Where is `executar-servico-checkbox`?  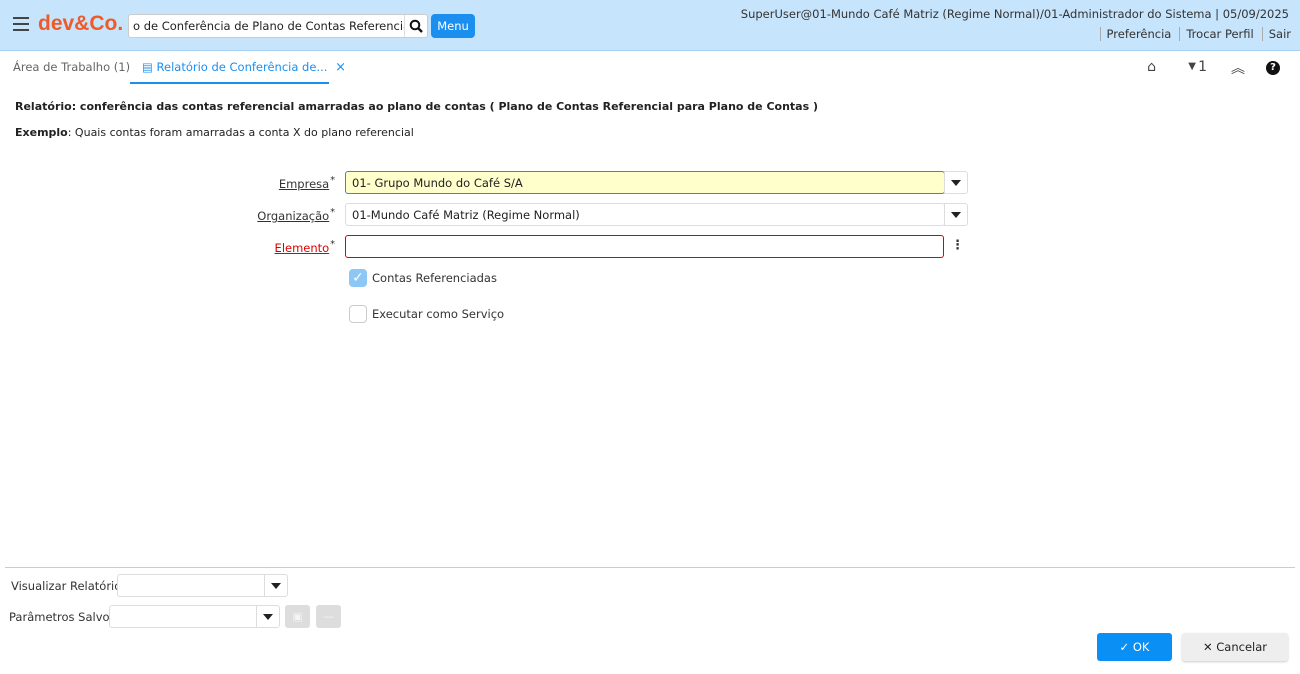
executar-servico-checkbox is located at coordinates (358, 314).